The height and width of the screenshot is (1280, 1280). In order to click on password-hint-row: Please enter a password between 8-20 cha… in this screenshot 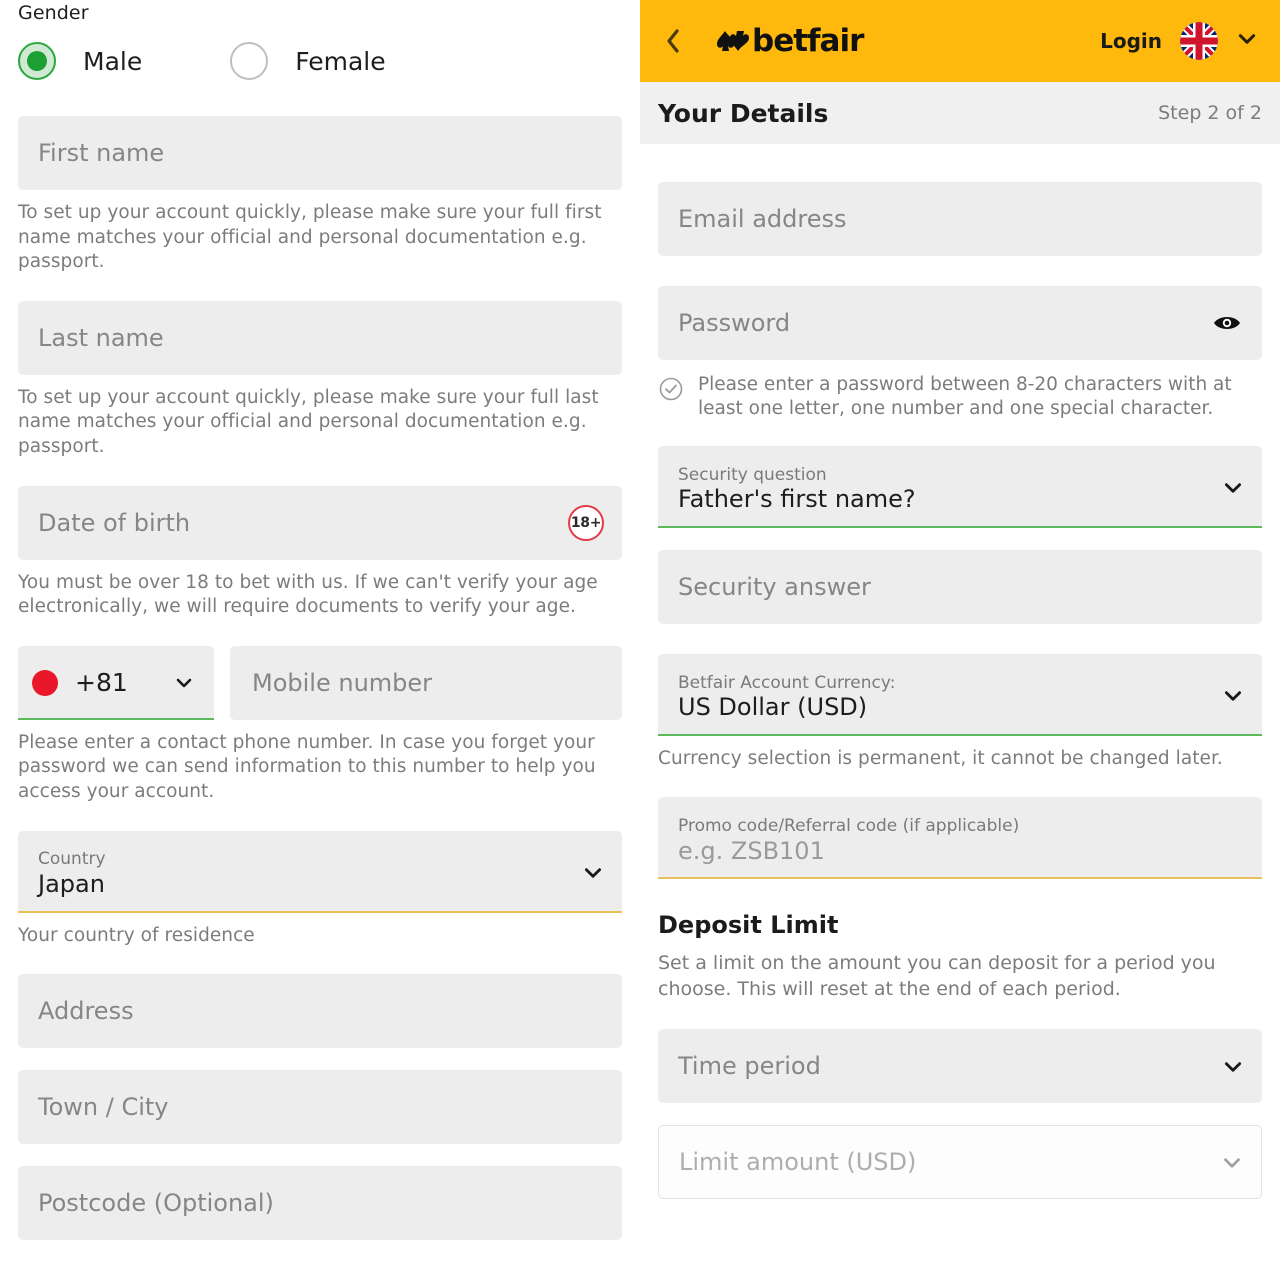, I will do `click(960, 397)`.